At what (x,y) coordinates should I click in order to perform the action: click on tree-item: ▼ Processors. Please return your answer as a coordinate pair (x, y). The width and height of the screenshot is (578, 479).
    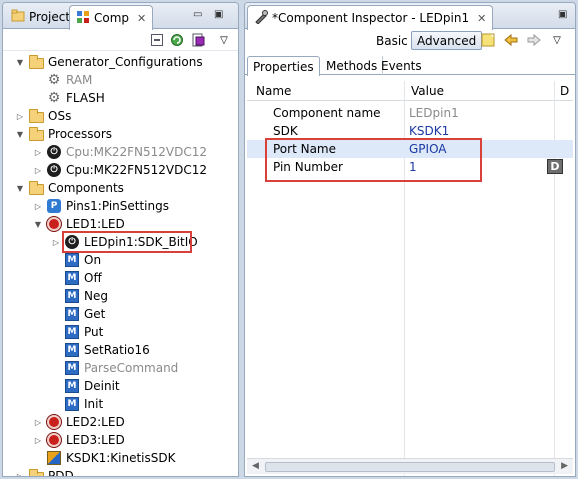
    Looking at the image, I should click on (120, 134).